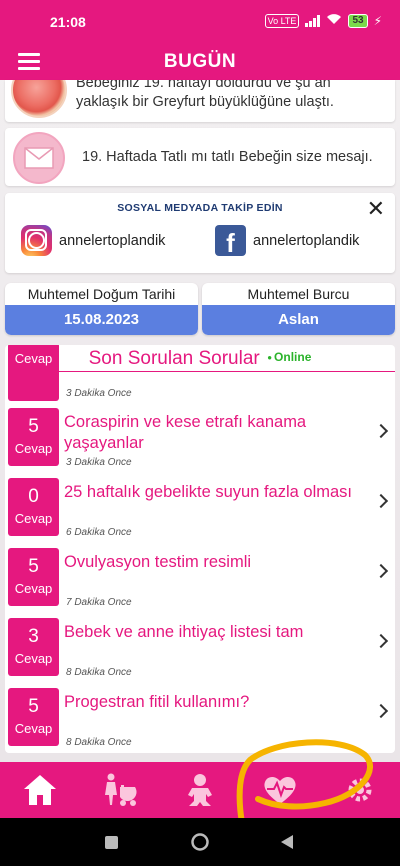  What do you see at coordinates (101, 294) in the screenshot?
I see `due-date-label: Muhtemel Doğum Tarihi` at bounding box center [101, 294].